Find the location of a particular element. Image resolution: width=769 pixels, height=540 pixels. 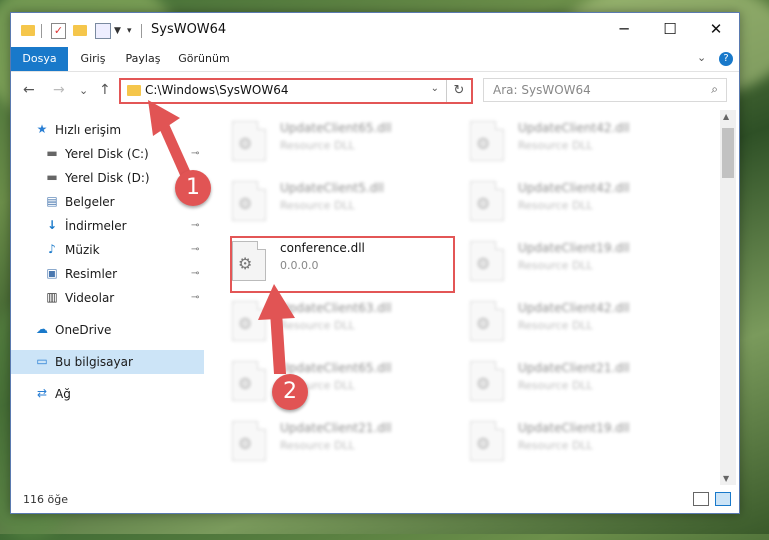

step-2-badge: 2 is located at coordinates (290, 392).